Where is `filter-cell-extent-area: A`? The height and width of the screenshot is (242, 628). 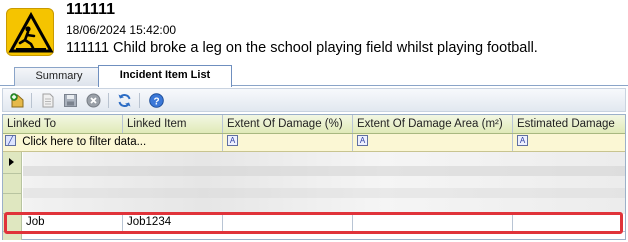
filter-cell-extent-area: A is located at coordinates (433, 142).